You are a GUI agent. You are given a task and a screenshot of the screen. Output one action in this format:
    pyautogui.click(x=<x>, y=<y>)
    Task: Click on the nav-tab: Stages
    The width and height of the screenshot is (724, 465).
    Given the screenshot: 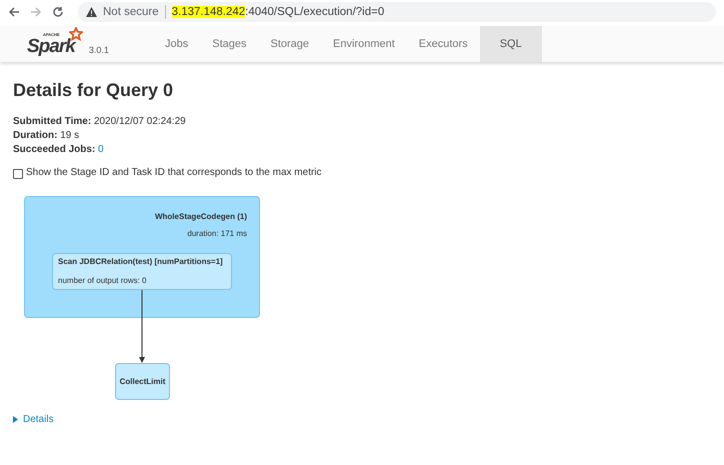 What is the action you would take?
    pyautogui.click(x=229, y=44)
    